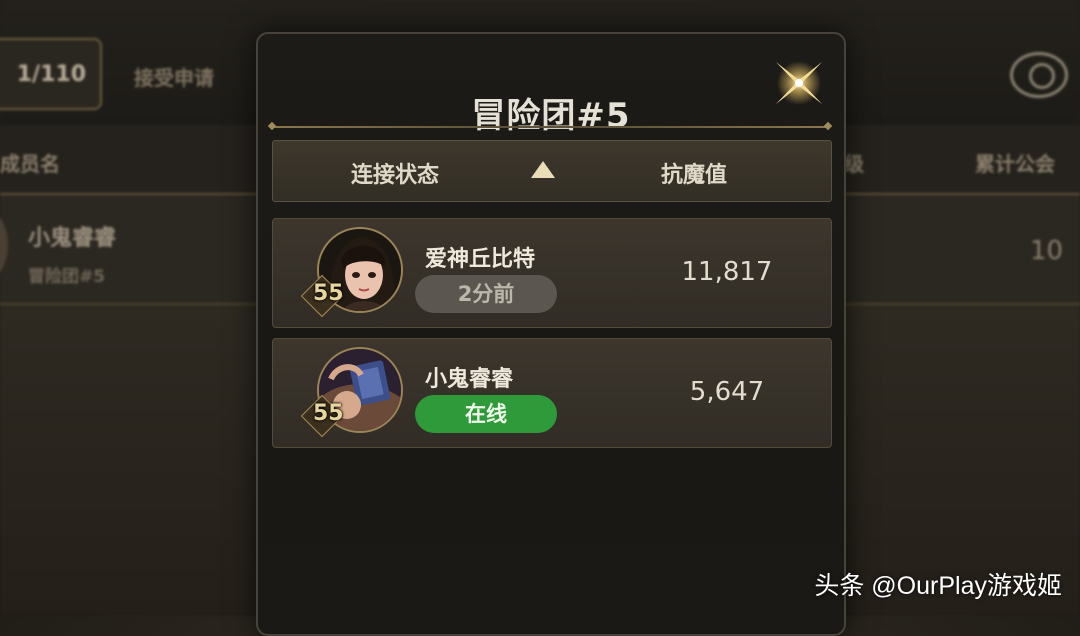  I want to click on bg-member-counter: 1/110, so click(51, 74).